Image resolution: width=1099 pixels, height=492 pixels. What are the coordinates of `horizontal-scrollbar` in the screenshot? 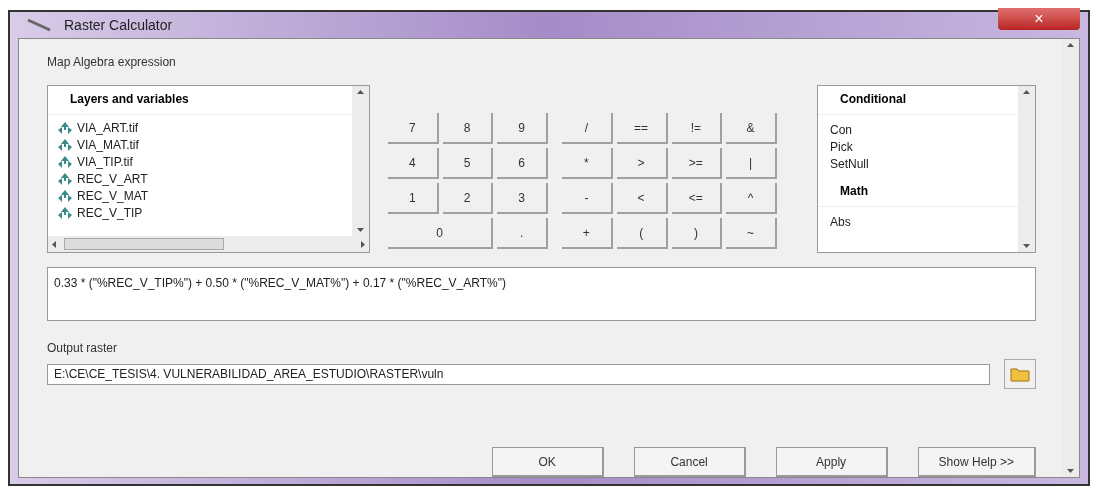 It's located at (208, 244).